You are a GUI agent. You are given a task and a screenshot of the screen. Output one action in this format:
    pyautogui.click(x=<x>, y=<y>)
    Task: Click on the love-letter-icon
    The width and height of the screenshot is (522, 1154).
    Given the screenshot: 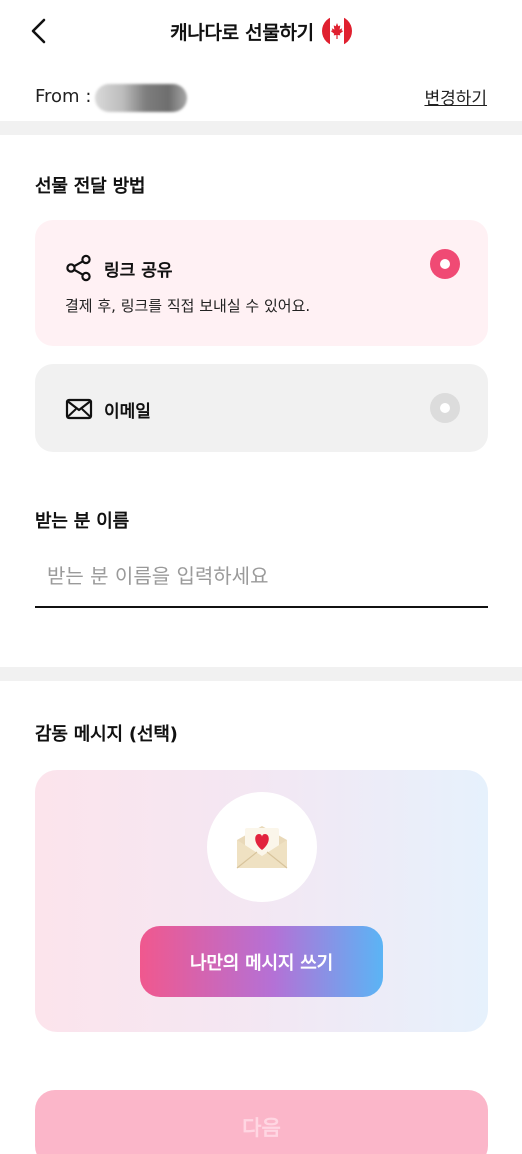 What is the action you would take?
    pyautogui.click(x=262, y=847)
    